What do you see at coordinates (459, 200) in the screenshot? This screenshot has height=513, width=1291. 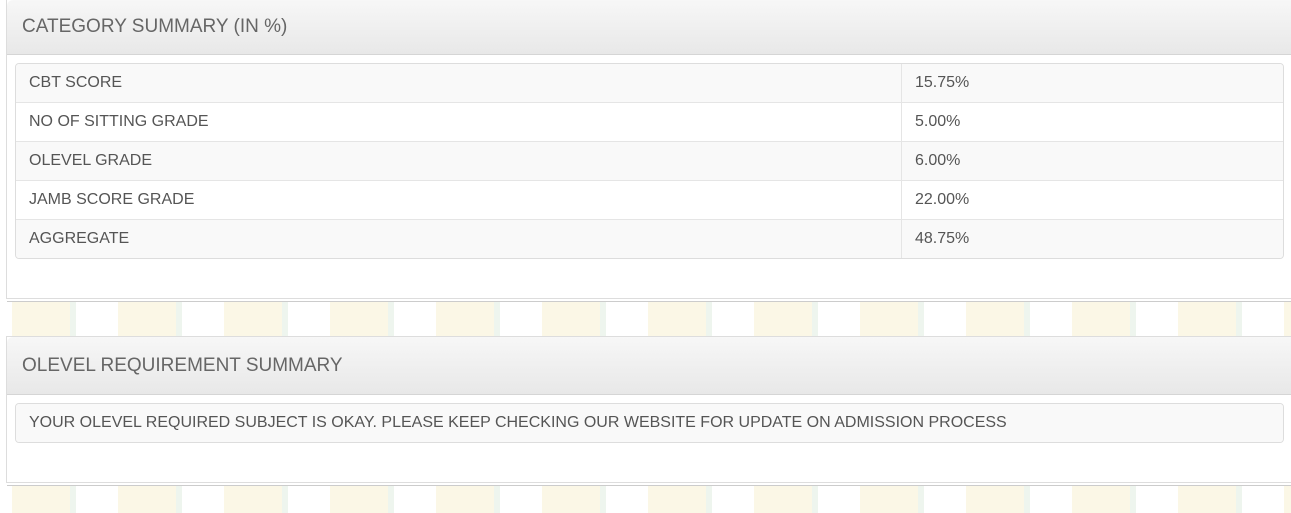 I see `row-label: JAMB SCORE GRADE` at bounding box center [459, 200].